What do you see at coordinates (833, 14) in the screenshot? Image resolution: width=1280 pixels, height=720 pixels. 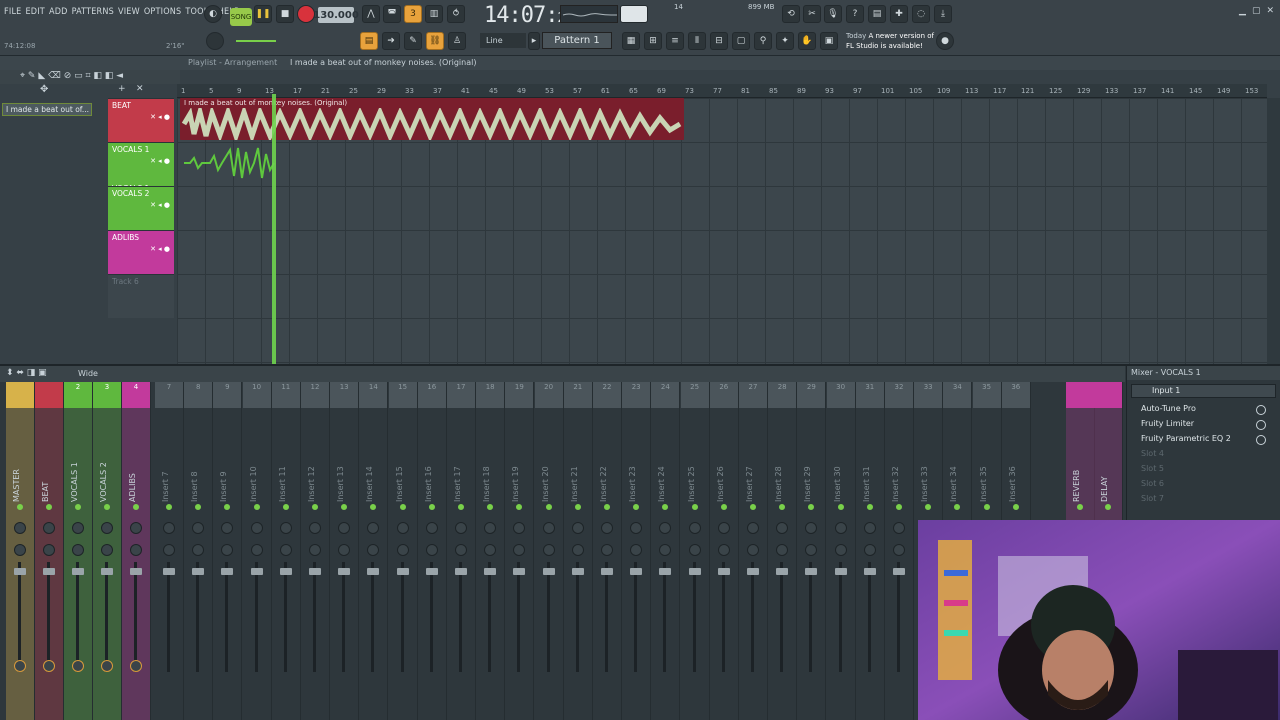 I see `microphone-icon: 🎙` at bounding box center [833, 14].